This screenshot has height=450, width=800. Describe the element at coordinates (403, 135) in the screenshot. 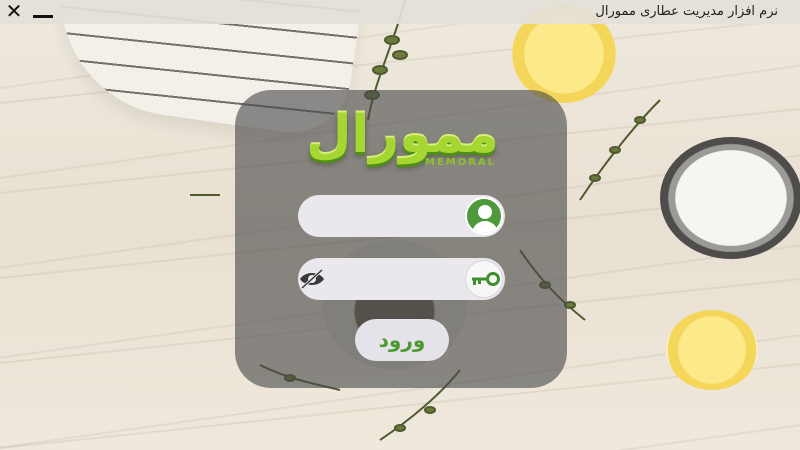

I see `logo-text-fa: ممورال` at that location.